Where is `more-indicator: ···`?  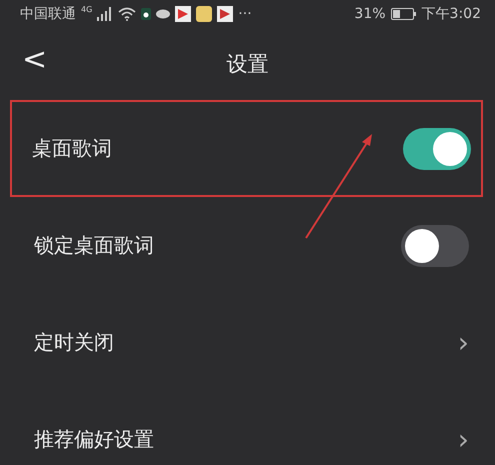 more-indicator: ··· is located at coordinates (245, 14).